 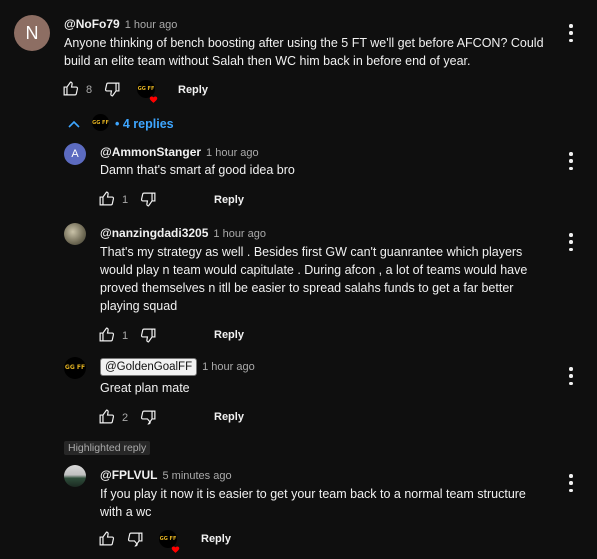 I want to click on reply-header: @AmmonStanger 1 hour ago, so click(x=179, y=152).